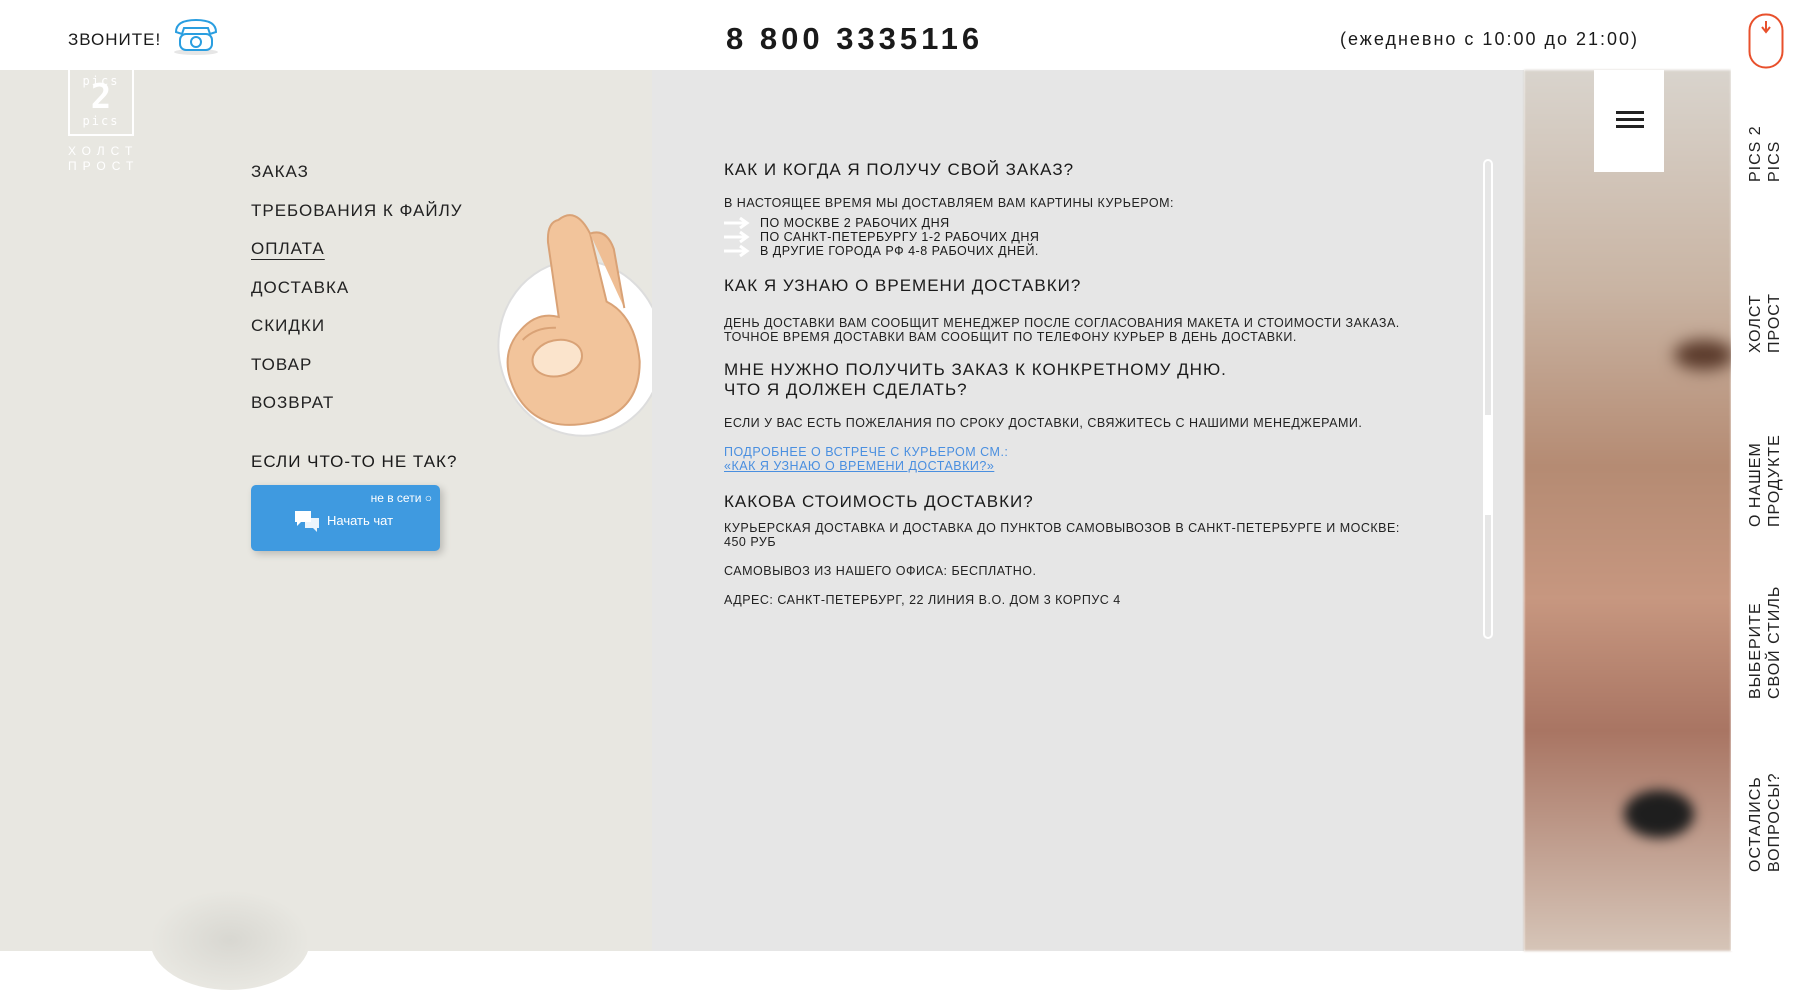  I want to click on chat-label: Начать чат, so click(360, 520).